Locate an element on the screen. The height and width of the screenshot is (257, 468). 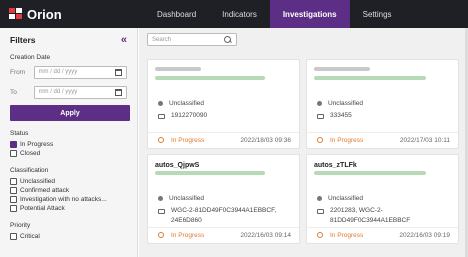
option-label: Critical is located at coordinates (30, 236).